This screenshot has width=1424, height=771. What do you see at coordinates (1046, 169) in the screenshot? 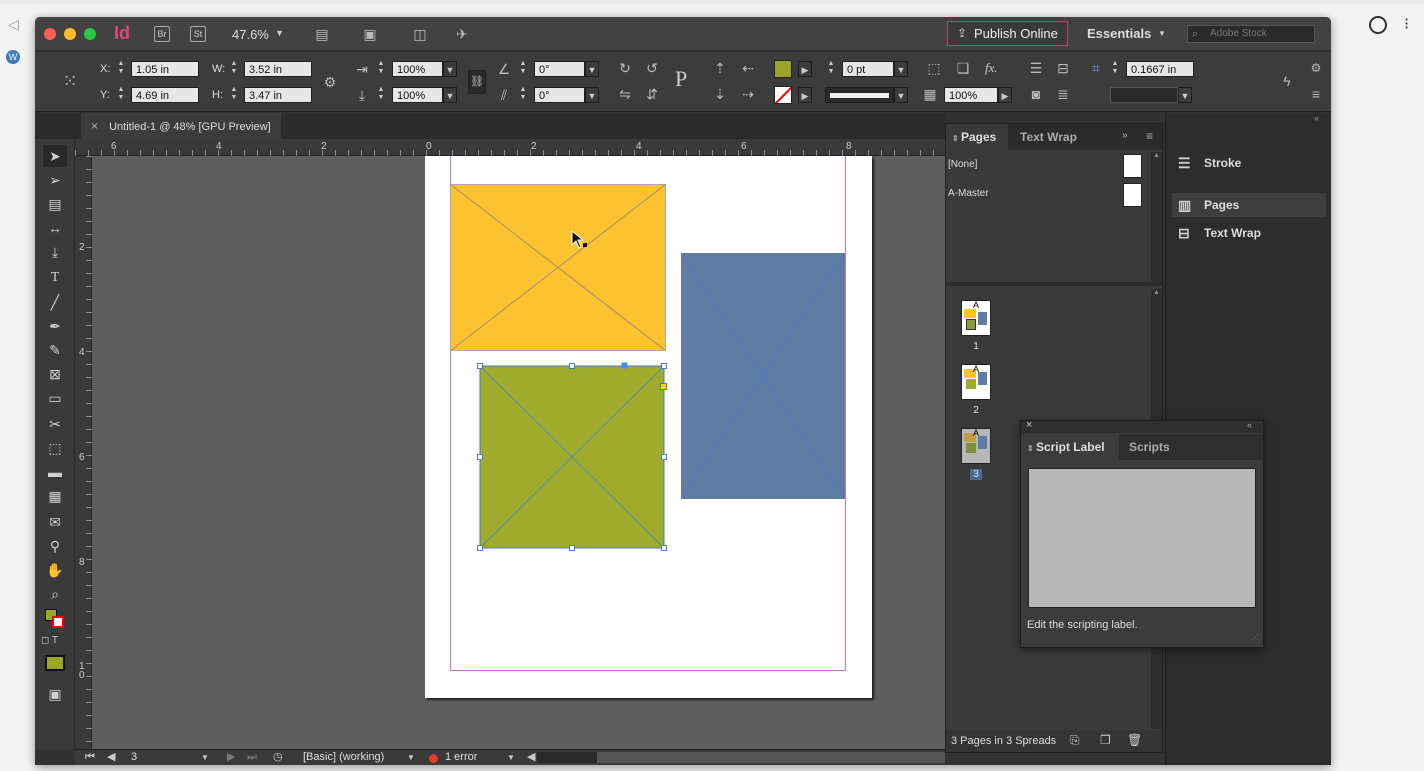
I see `master-none: [None]` at bounding box center [1046, 169].